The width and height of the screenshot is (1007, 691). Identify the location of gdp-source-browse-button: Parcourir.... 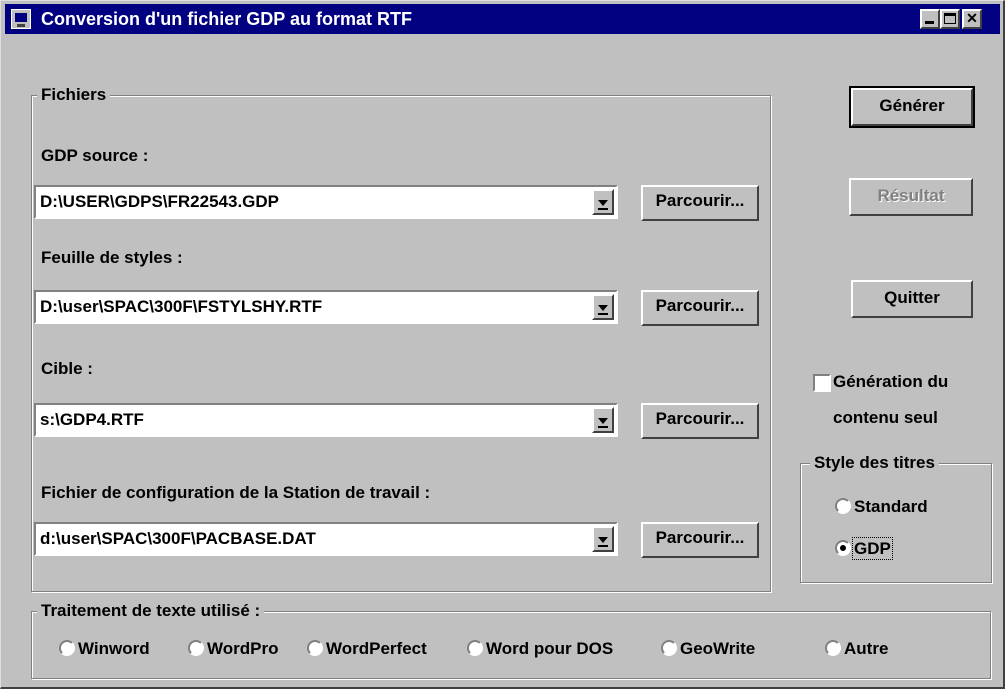
(700, 203).